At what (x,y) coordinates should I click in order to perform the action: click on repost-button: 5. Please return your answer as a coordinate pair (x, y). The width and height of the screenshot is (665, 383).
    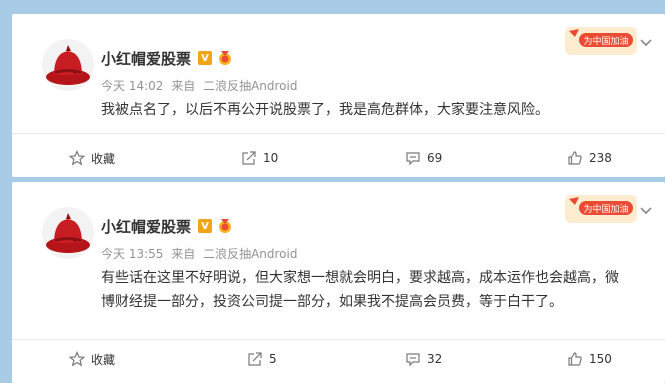
    Looking at the image, I should click on (262, 359).